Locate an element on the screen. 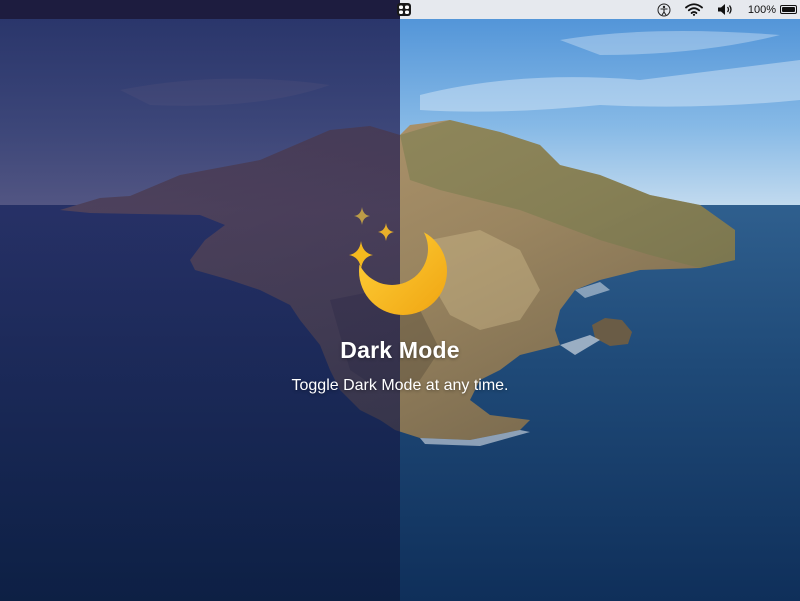 The height and width of the screenshot is (601, 800). volume-icon is located at coordinates (724, 9).